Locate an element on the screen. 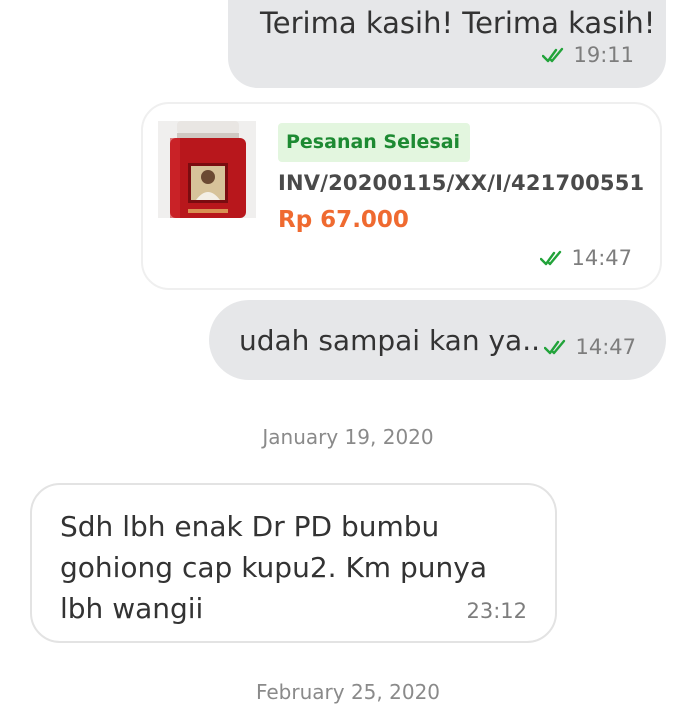 The height and width of the screenshot is (704, 696). order-price: Rp 67.000 is located at coordinates (343, 220).